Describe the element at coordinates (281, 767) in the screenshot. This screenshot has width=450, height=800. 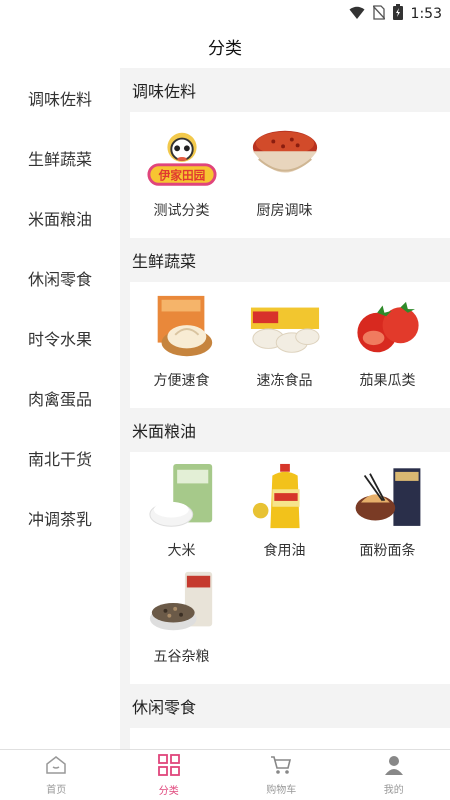
I see `shopping-cart-icon` at that location.